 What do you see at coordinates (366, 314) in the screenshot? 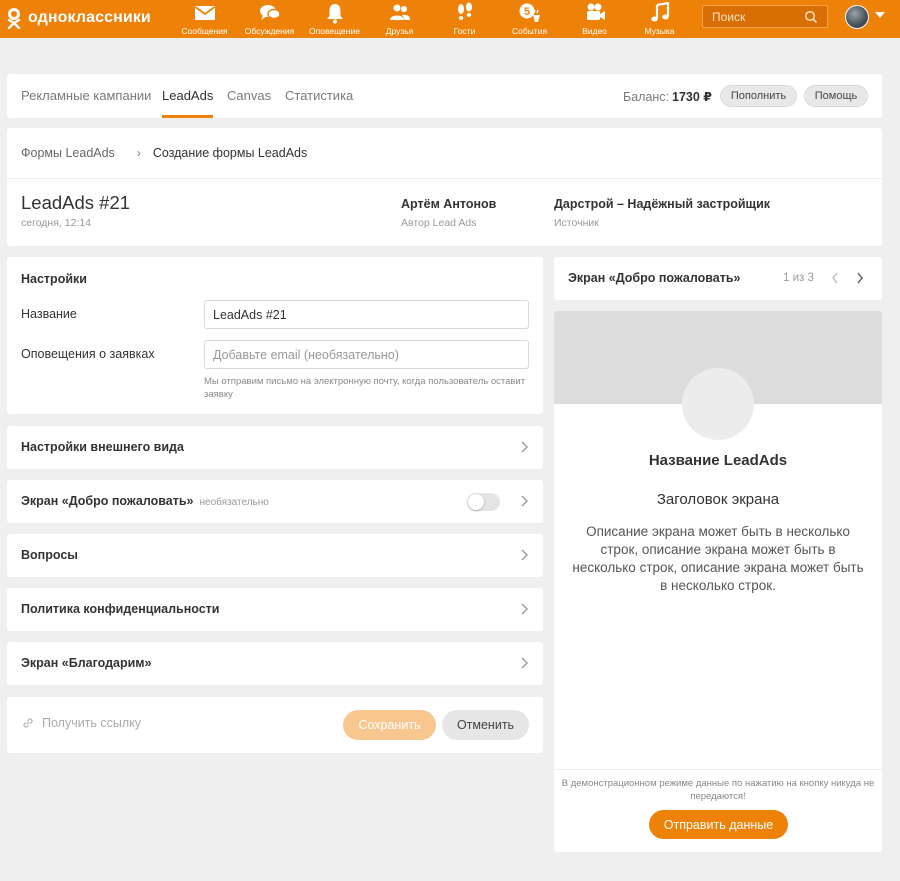
I see `form-name-input` at bounding box center [366, 314].